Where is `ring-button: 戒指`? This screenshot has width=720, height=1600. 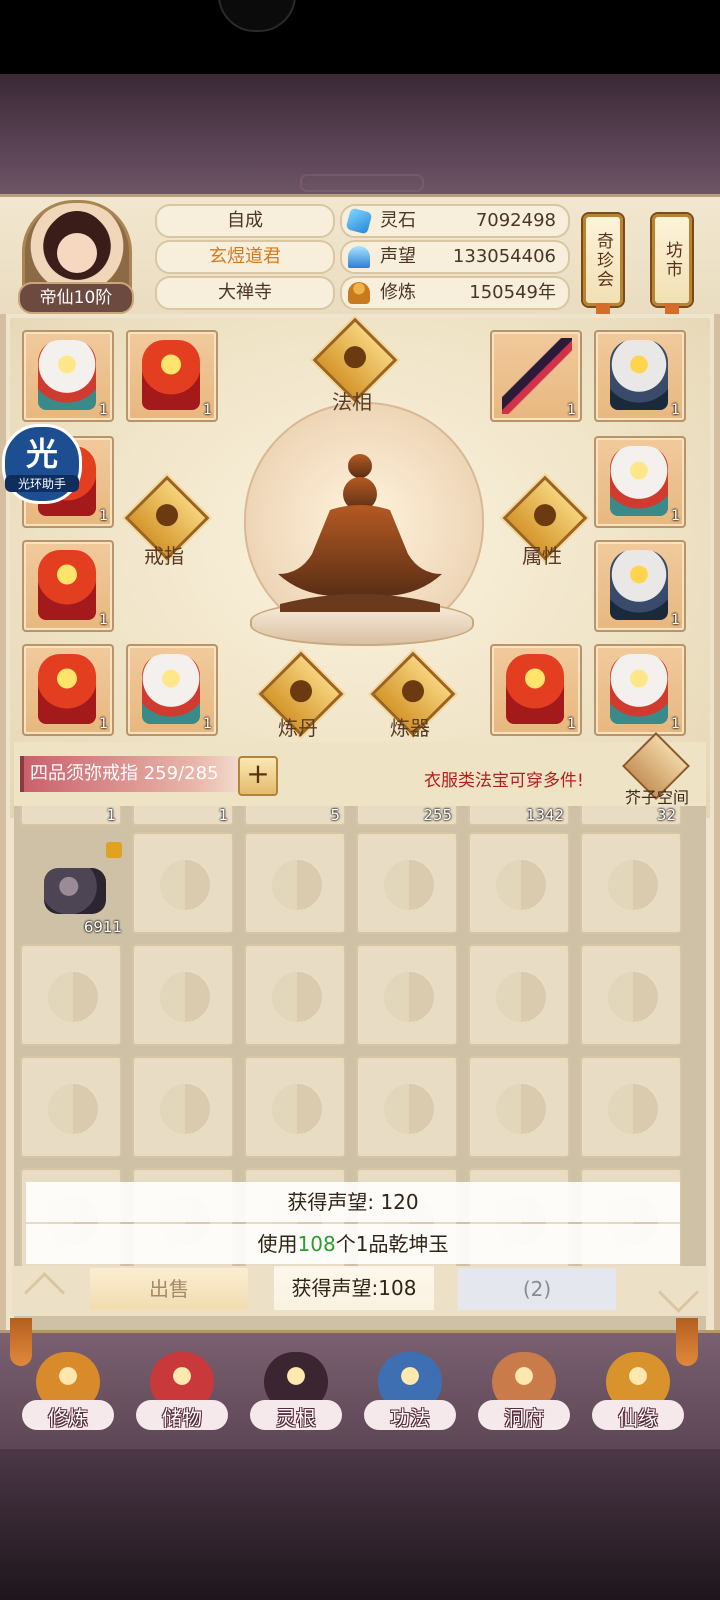 ring-button: 戒指 is located at coordinates (167, 521).